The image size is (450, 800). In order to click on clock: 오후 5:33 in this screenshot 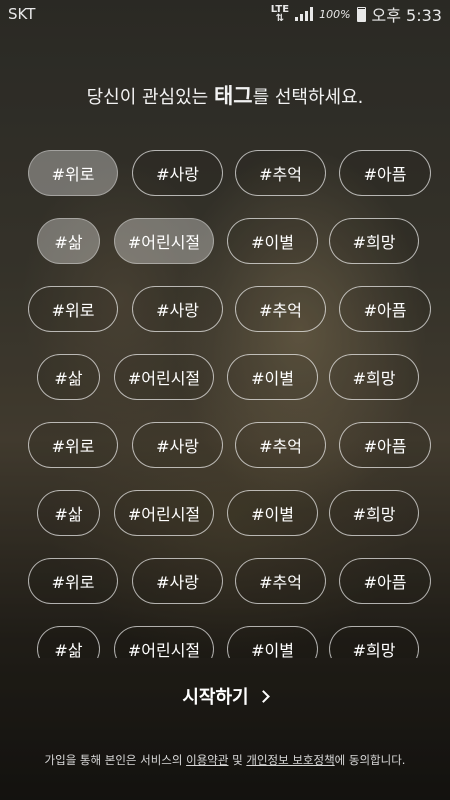, I will do `click(406, 15)`.